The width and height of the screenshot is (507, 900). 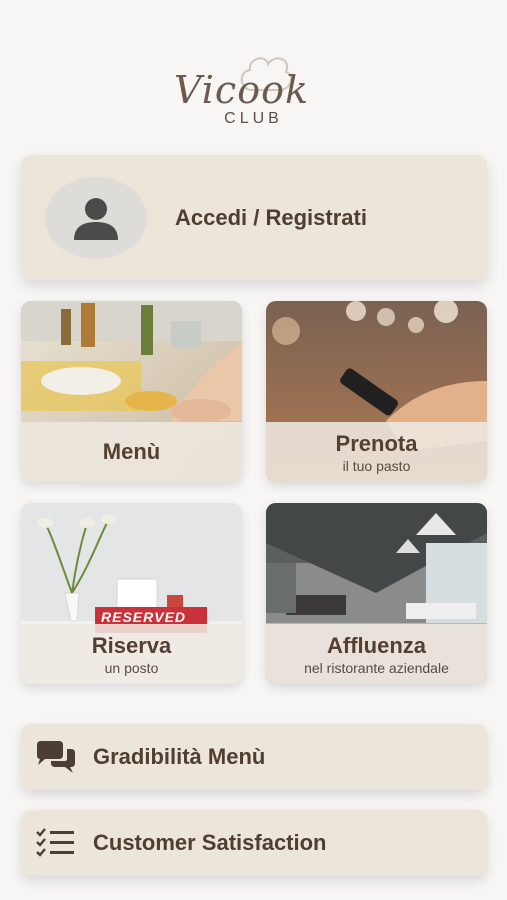 I want to click on user-icon, so click(x=96, y=218).